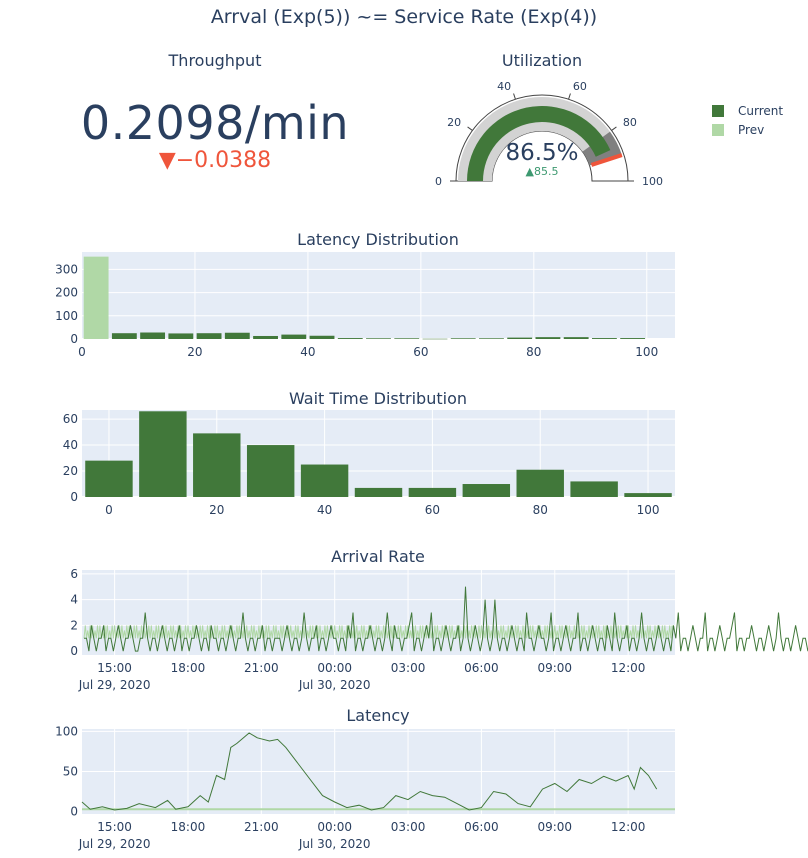 This screenshot has width=808, height=858. Describe the element at coordinates (652, 181) in the screenshot. I see `gauge-tick-label: 100` at that location.